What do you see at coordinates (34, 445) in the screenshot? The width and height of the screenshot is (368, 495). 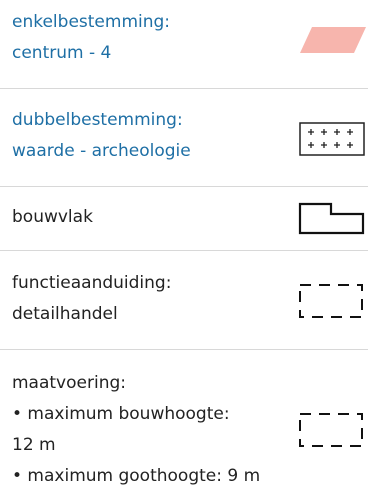 I see `legend-label-line: 12 m` at bounding box center [34, 445].